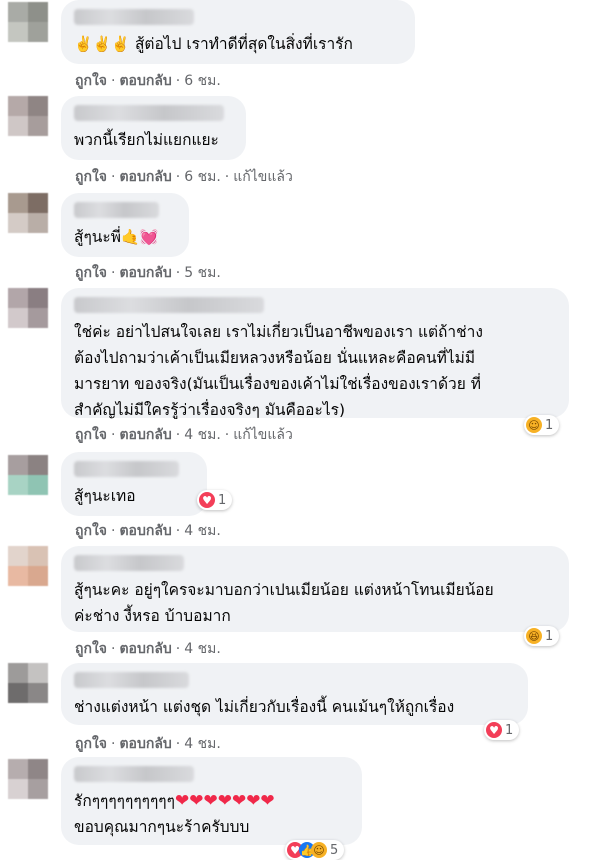  Describe the element at coordinates (202, 273) in the screenshot. I see `timestamp: 5 ชม.` at that location.